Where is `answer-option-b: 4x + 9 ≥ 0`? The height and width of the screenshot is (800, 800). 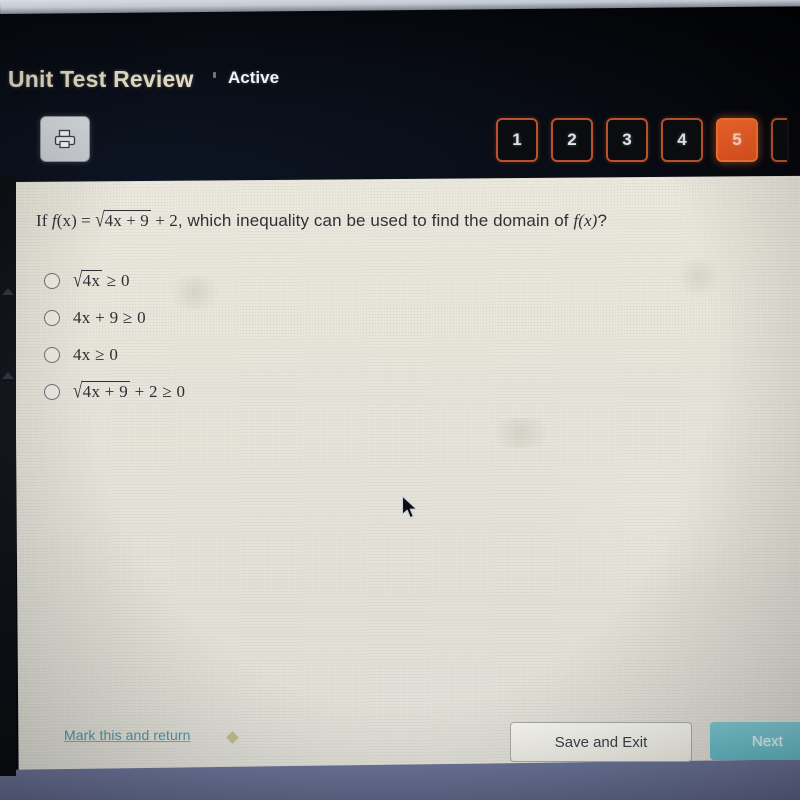
answer-option-b: 4x + 9 ≥ 0 is located at coordinates (114, 317).